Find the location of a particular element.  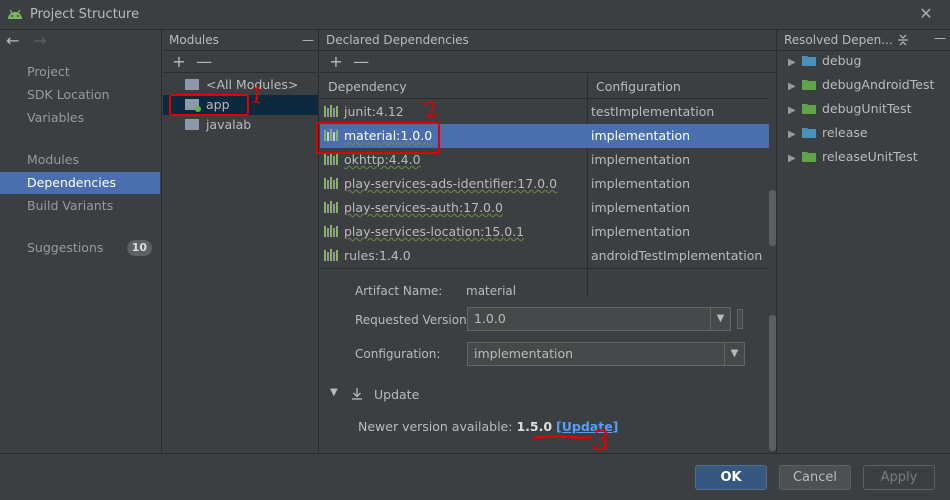

suggestions-count-badge: 10 is located at coordinates (139, 248).